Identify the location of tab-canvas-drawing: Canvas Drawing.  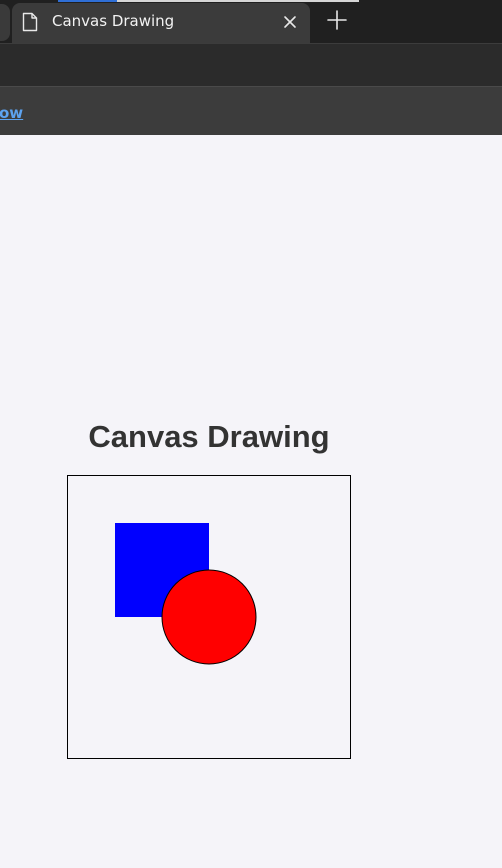
(161, 23).